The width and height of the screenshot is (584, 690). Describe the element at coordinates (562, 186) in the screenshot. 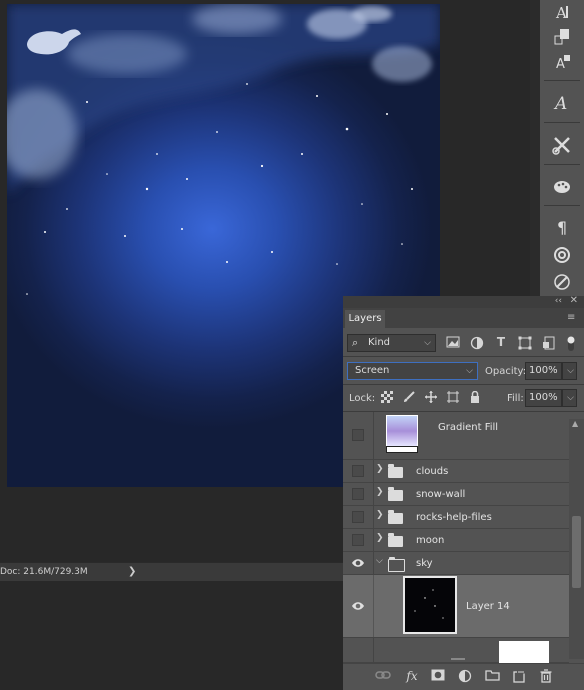

I see `brush-presets-icon` at that location.